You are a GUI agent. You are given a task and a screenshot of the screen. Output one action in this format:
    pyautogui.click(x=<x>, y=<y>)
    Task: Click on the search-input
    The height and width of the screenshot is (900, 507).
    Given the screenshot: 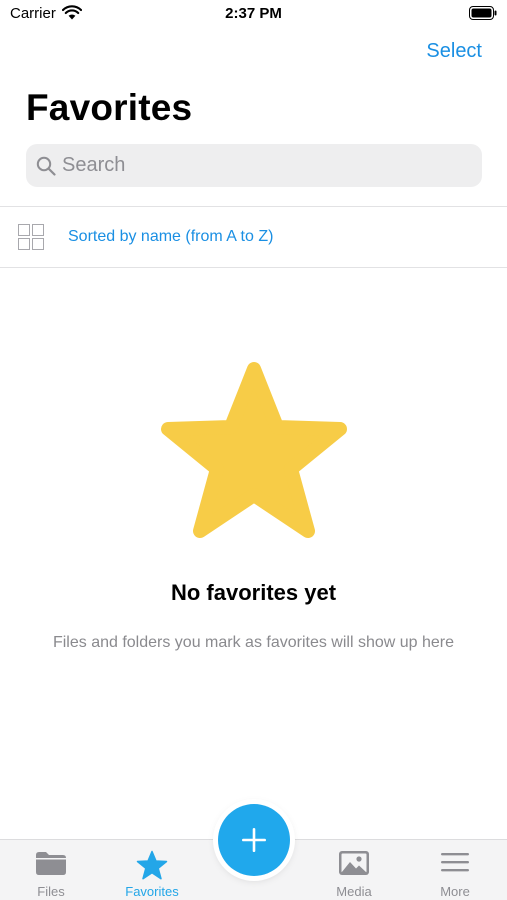 What is the action you would take?
    pyautogui.click(x=267, y=165)
    